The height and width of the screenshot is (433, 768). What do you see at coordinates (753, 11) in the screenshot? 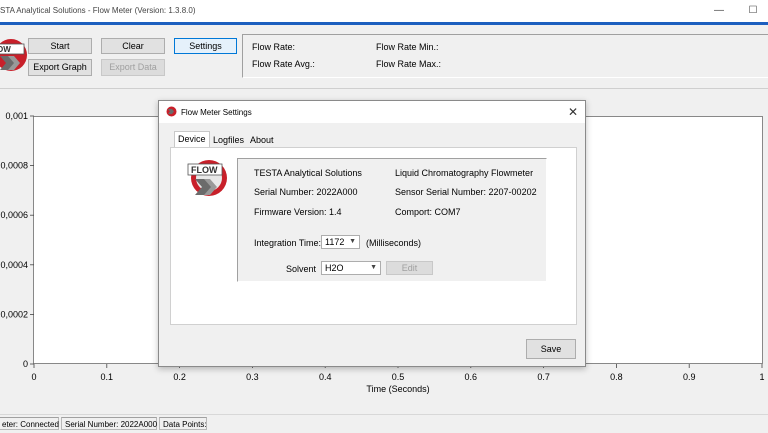
I see `maximize-button: ☐` at bounding box center [753, 11].